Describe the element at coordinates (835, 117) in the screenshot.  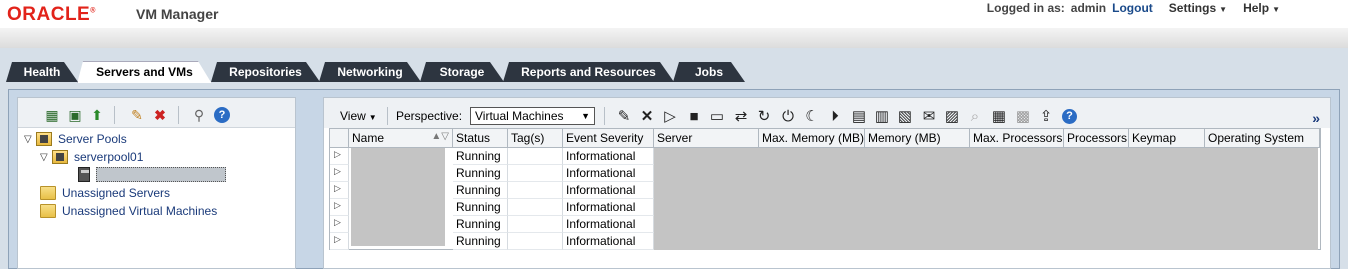
I see `resume-icon: ⏵` at that location.